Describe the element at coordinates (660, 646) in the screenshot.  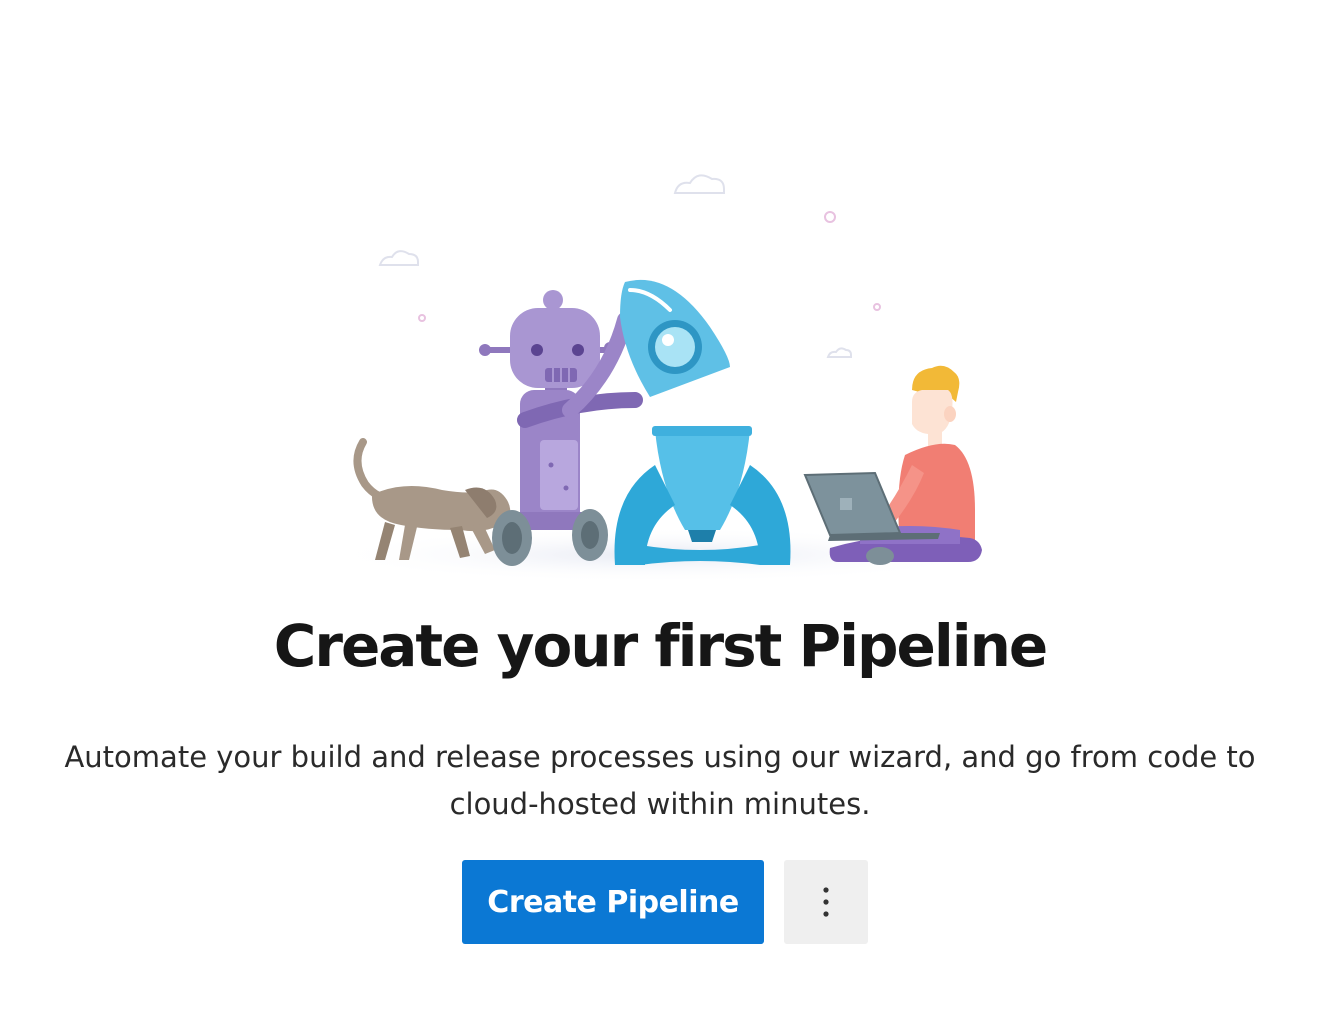
I see `empty-state-title: Create your first Pipeline` at that location.